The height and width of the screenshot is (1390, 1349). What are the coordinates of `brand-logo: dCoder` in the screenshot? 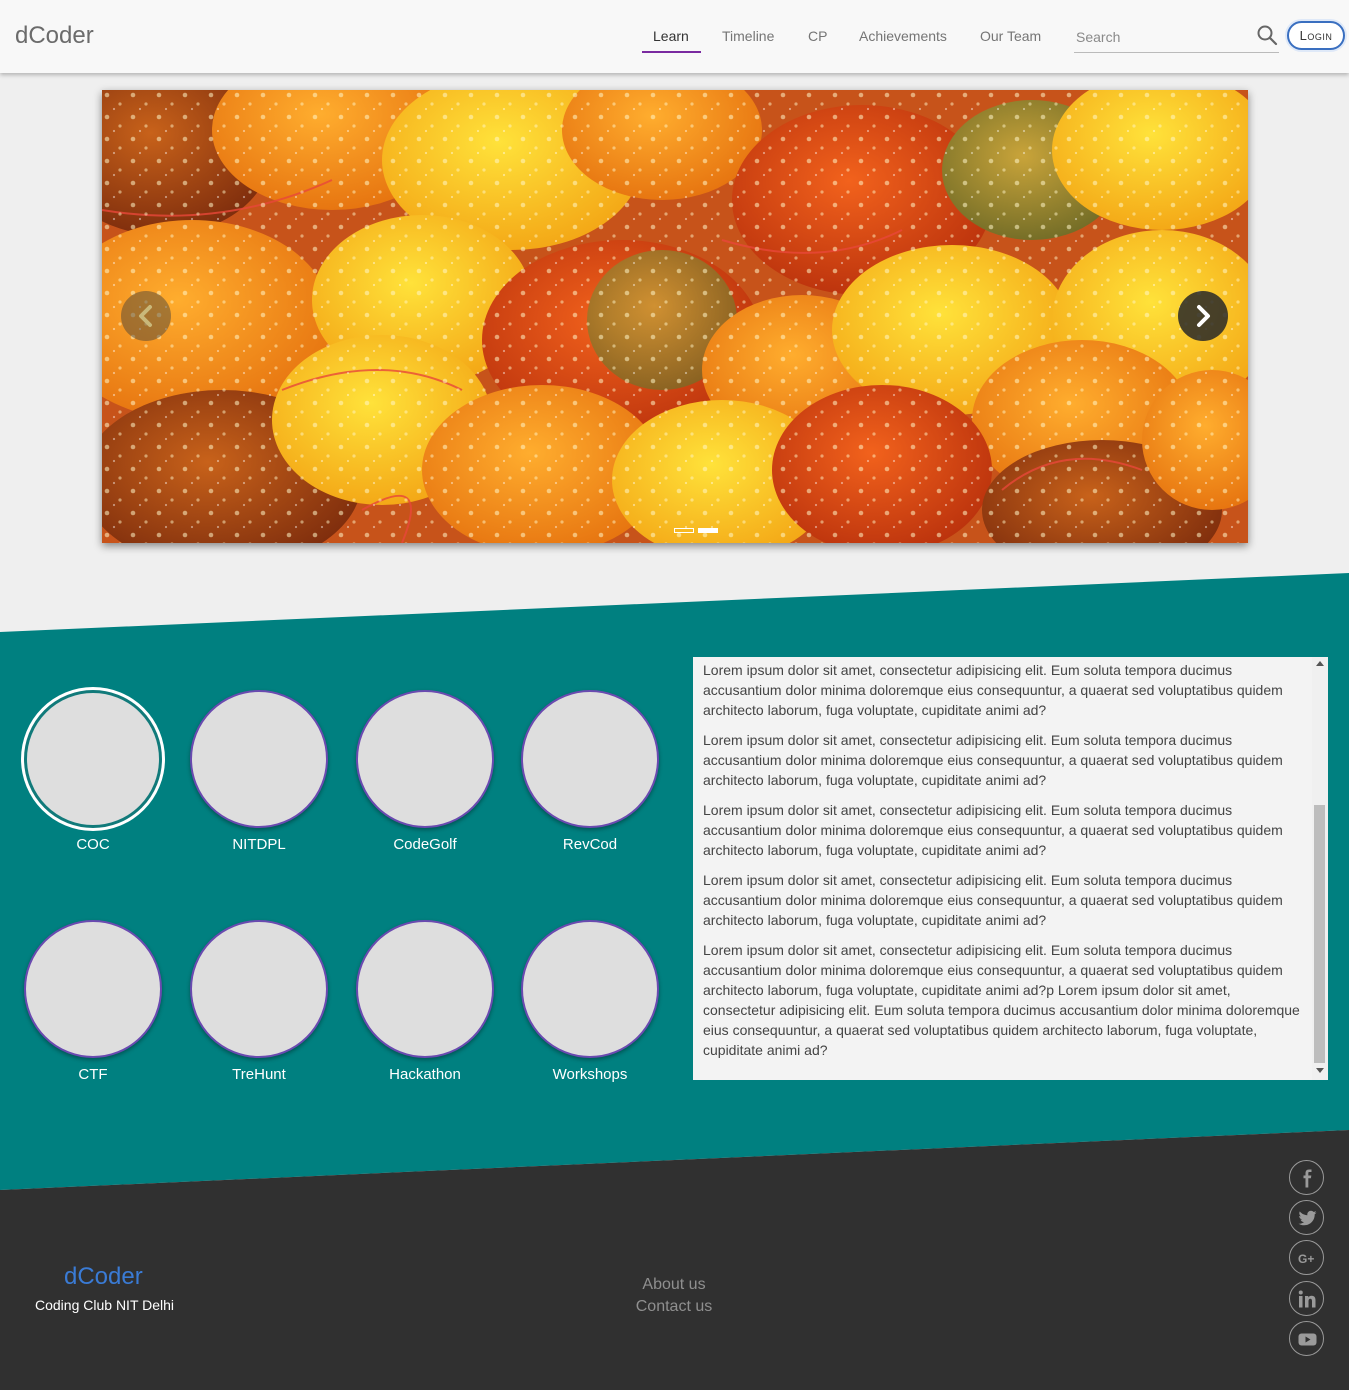 It's located at (54, 36).